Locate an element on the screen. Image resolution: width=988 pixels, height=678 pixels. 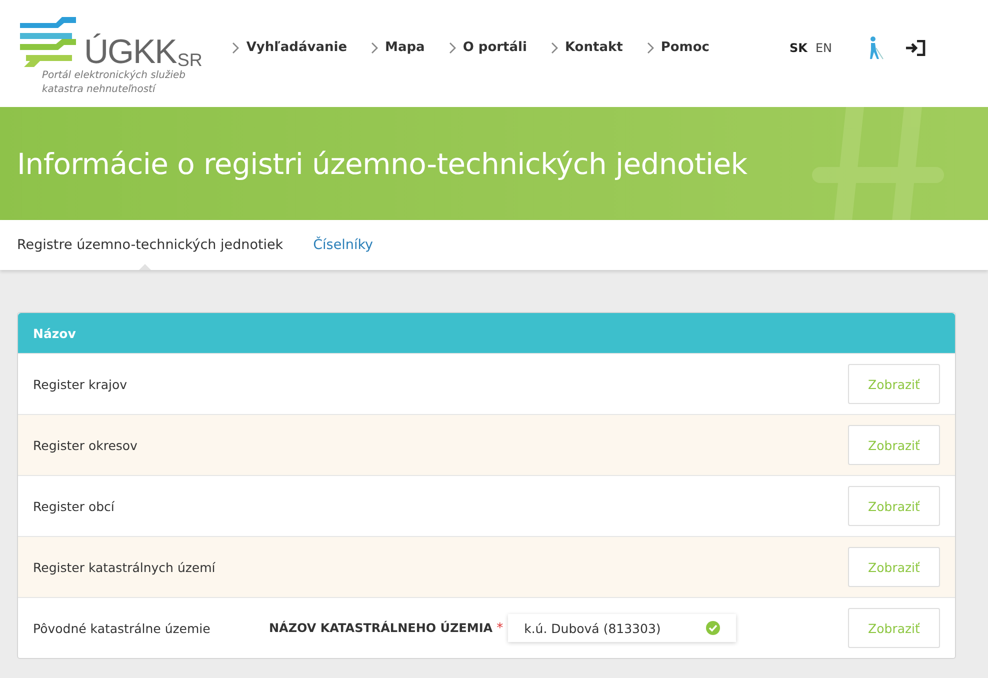
table-cell-text: Register obcí is located at coordinates (74, 506).